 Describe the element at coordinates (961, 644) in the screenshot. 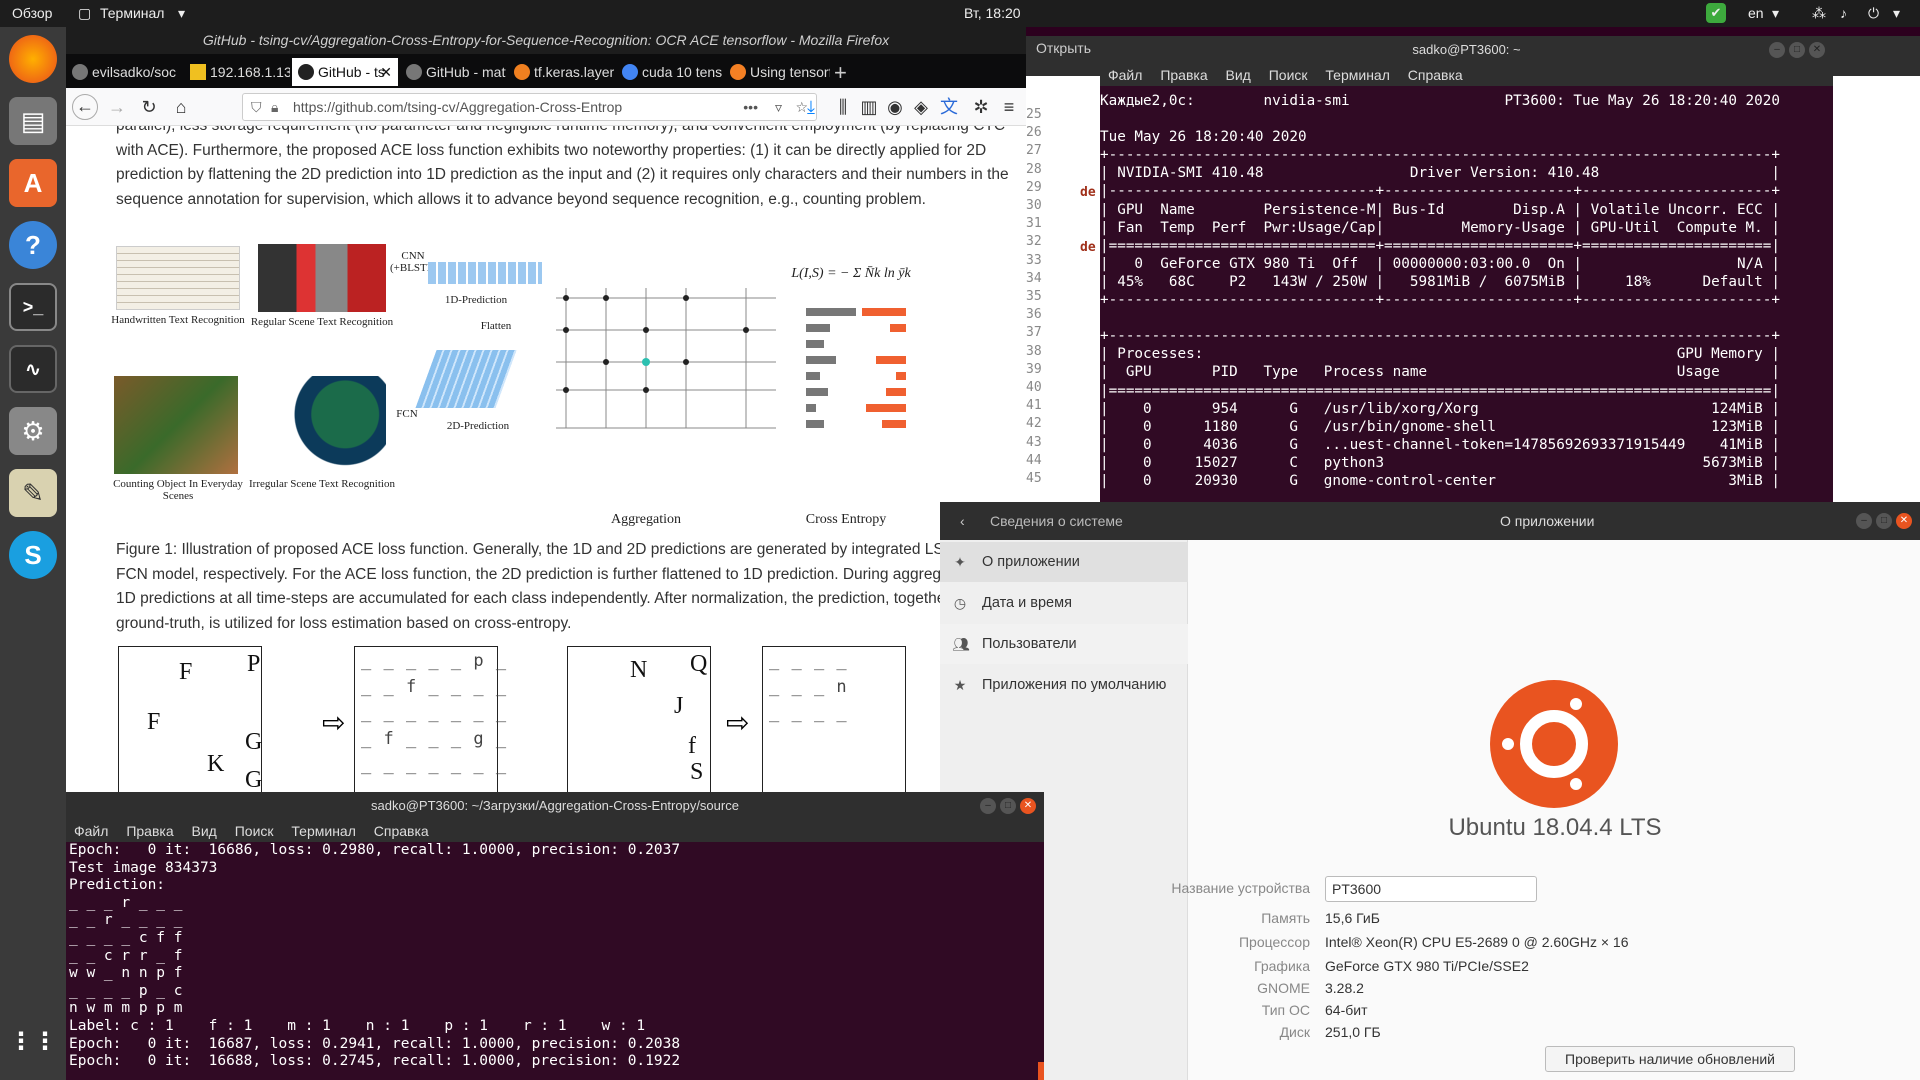

I see `users-icon: 👥︎` at that location.